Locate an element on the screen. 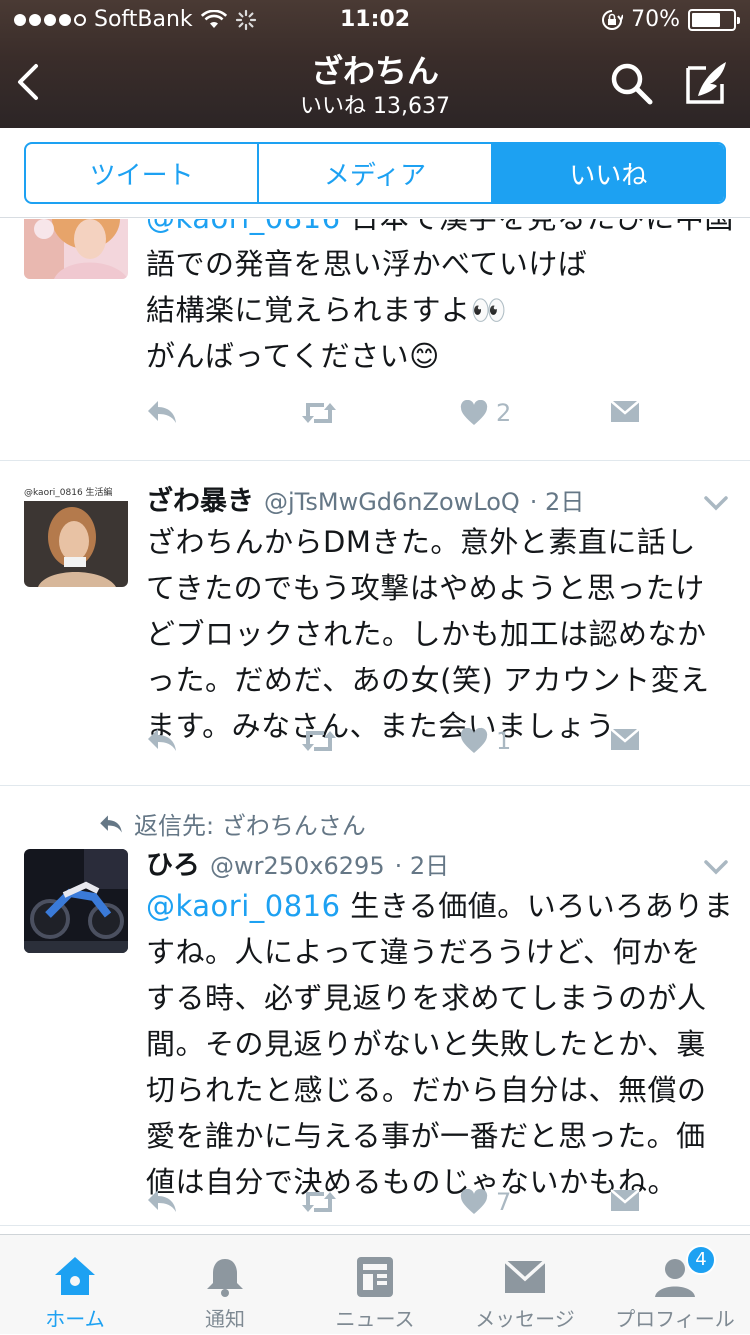 This screenshot has height=1335, width=750. bell-icon is located at coordinates (225, 1278).